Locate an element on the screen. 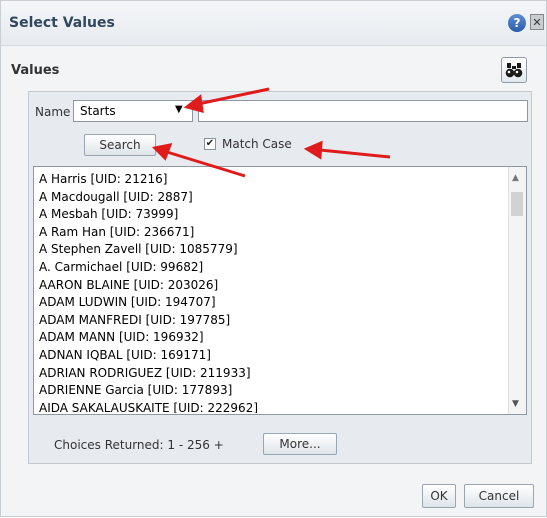  list-item: AIDA SAKALAUSKAITE [UID: 222962] is located at coordinates (269, 406).